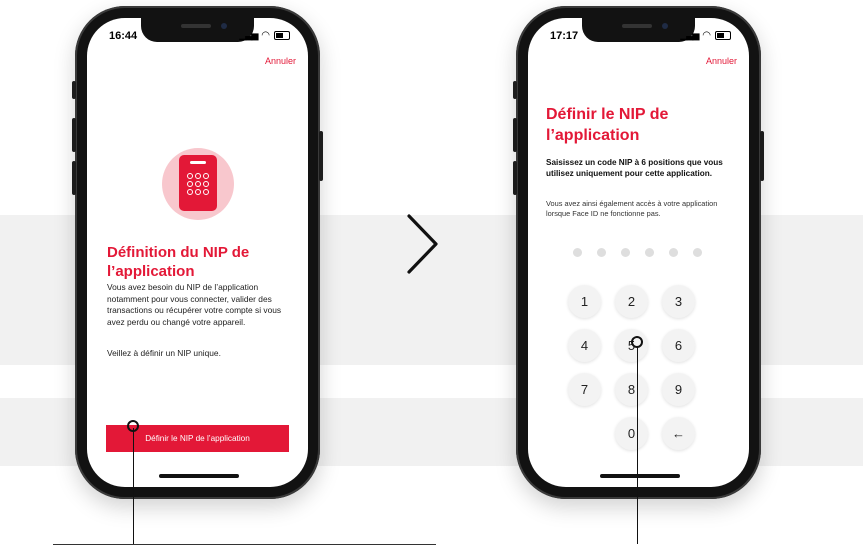 This screenshot has width=863, height=547. I want to click on keypad-illustration, so click(198, 184).